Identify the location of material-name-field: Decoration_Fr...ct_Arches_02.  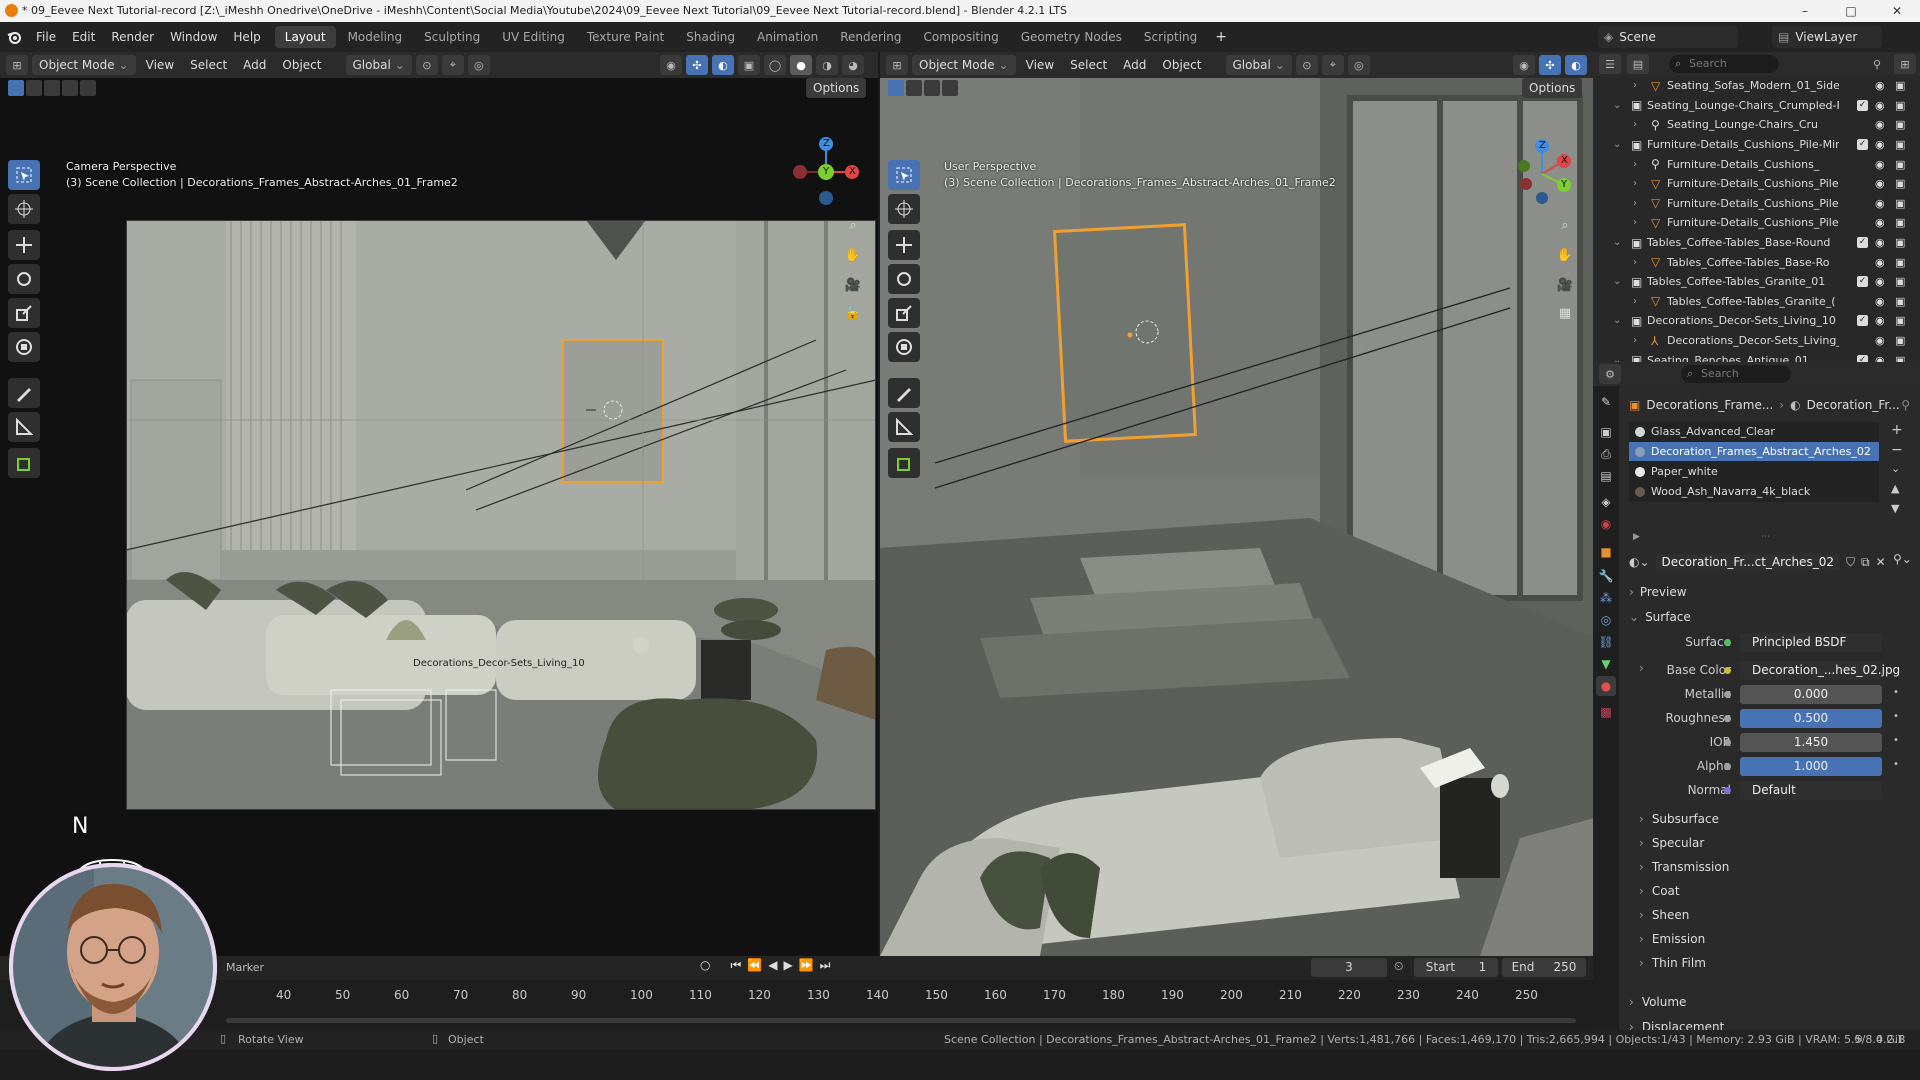
(1747, 562).